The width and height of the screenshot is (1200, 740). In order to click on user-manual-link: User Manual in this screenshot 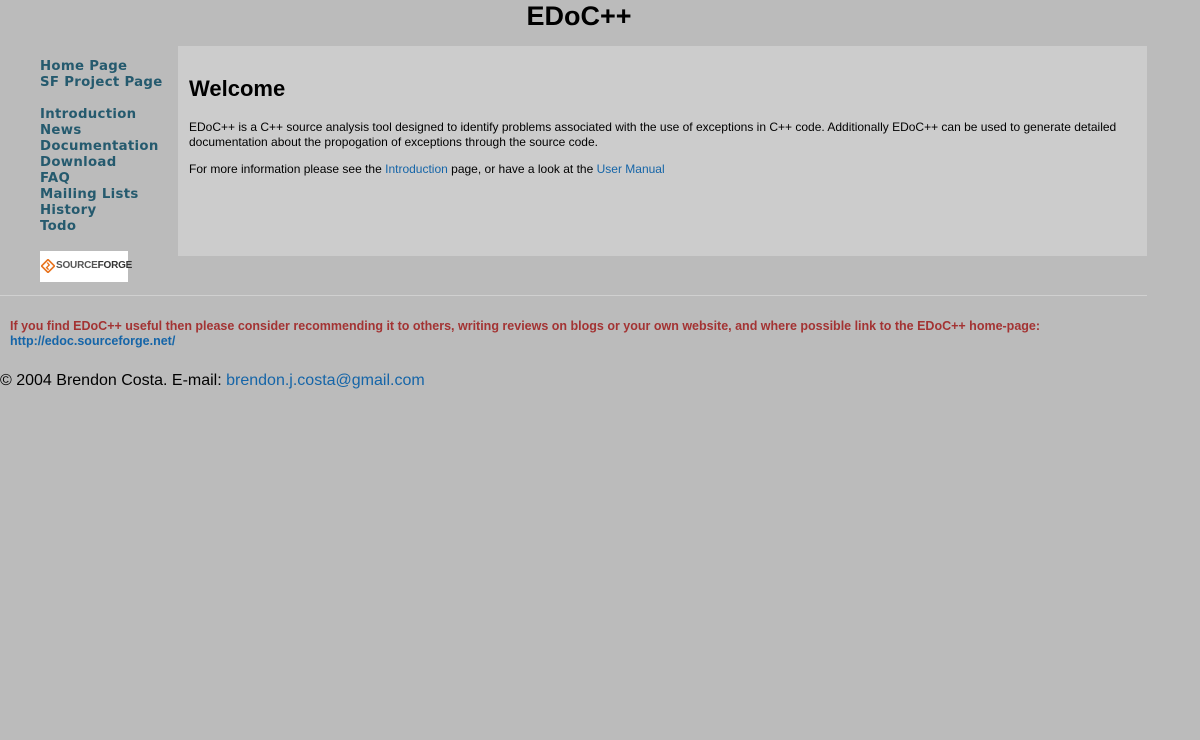, I will do `click(631, 169)`.